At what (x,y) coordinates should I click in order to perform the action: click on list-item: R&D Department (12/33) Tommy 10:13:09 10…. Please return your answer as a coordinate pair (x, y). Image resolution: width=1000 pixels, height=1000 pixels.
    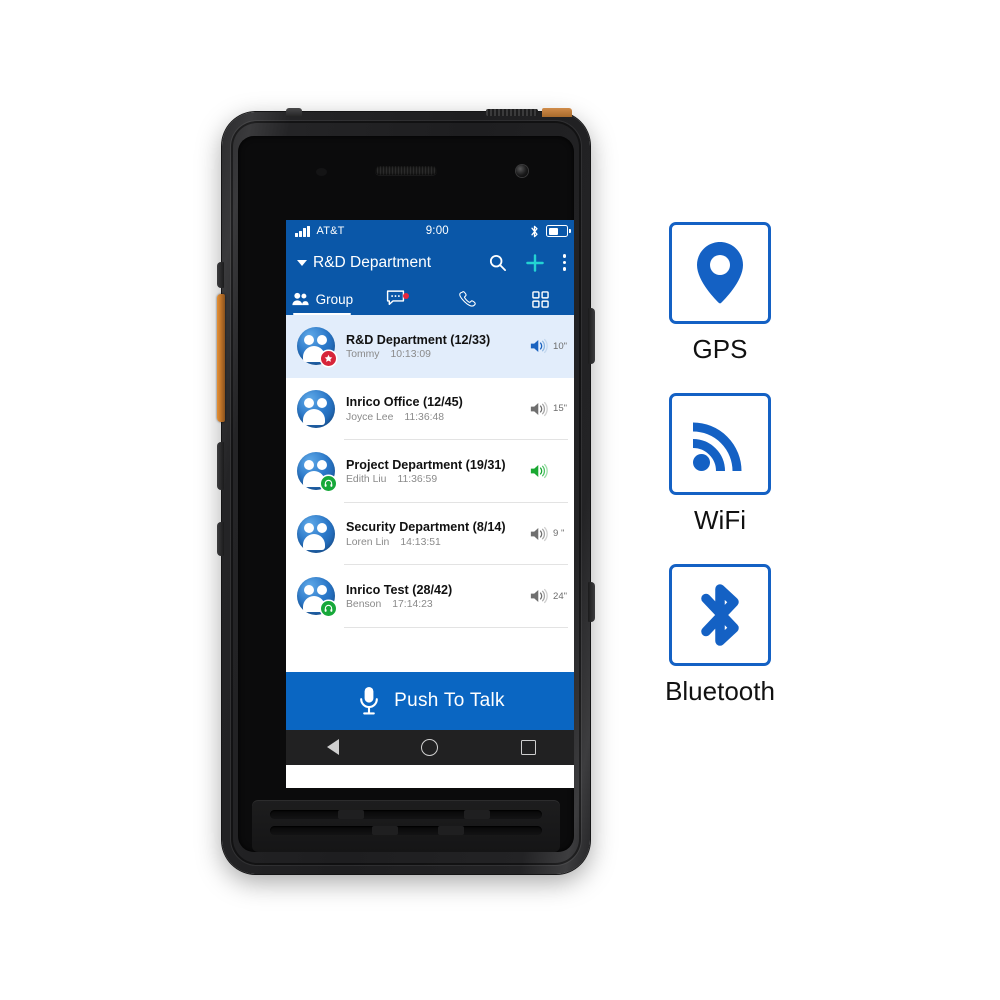
    Looking at the image, I should click on (430, 346).